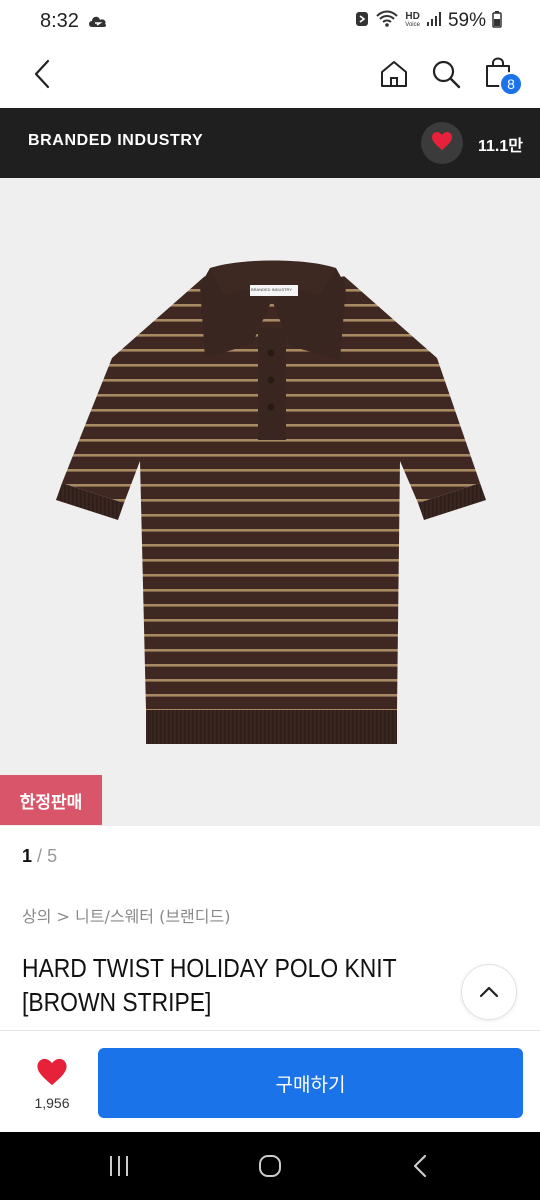 The height and width of the screenshot is (1200, 540). Describe the element at coordinates (115, 141) in the screenshot. I see `brand-name: BRANDED INDUSTRY` at that location.